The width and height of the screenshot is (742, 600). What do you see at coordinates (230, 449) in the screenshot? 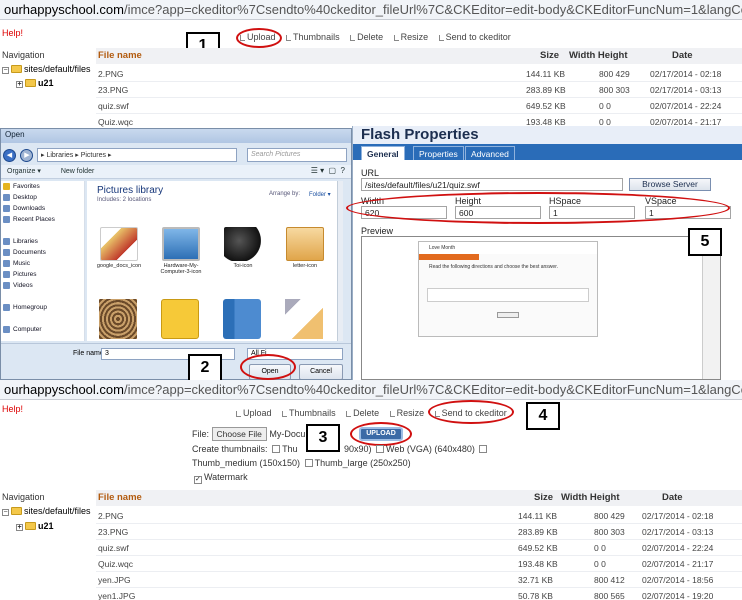
I see `create-thumbs-label: Create thumbnails:` at bounding box center [230, 449].